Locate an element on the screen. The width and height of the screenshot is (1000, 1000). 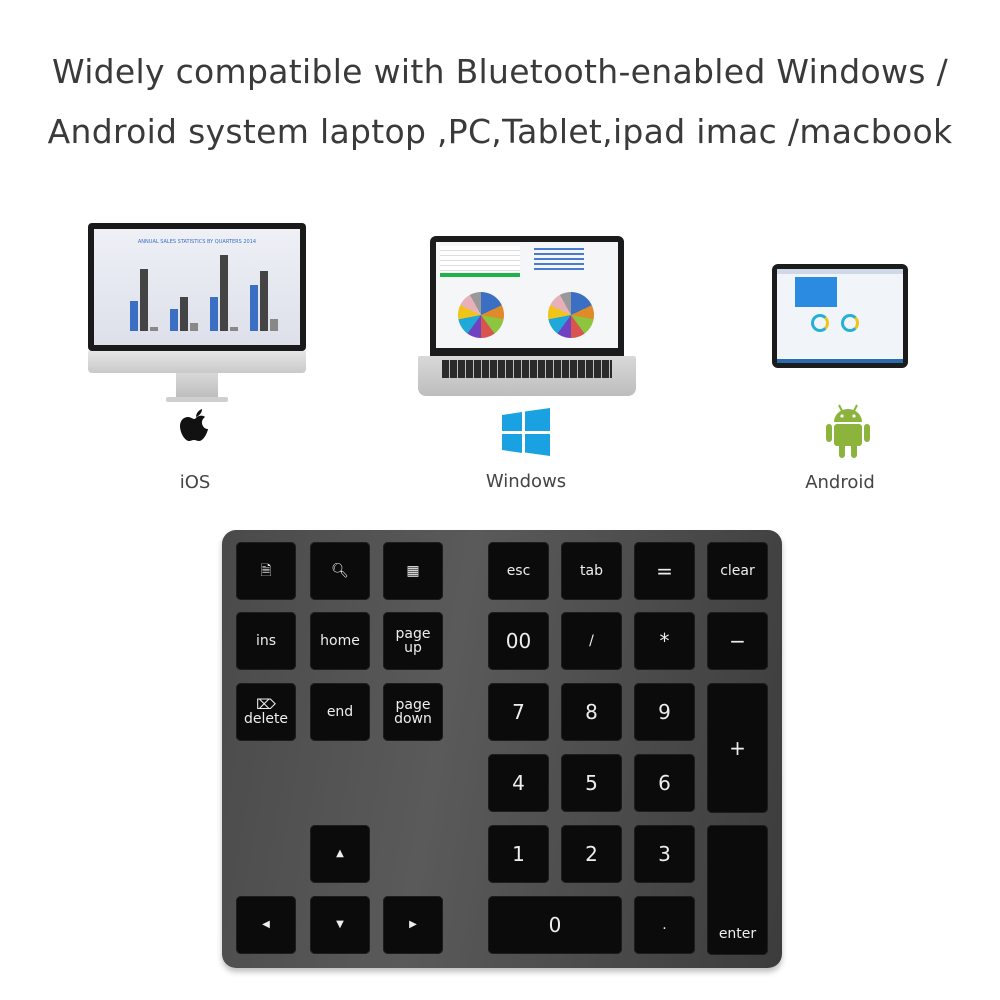
arrow-right-icon: ▶ is located at coordinates (413, 924).